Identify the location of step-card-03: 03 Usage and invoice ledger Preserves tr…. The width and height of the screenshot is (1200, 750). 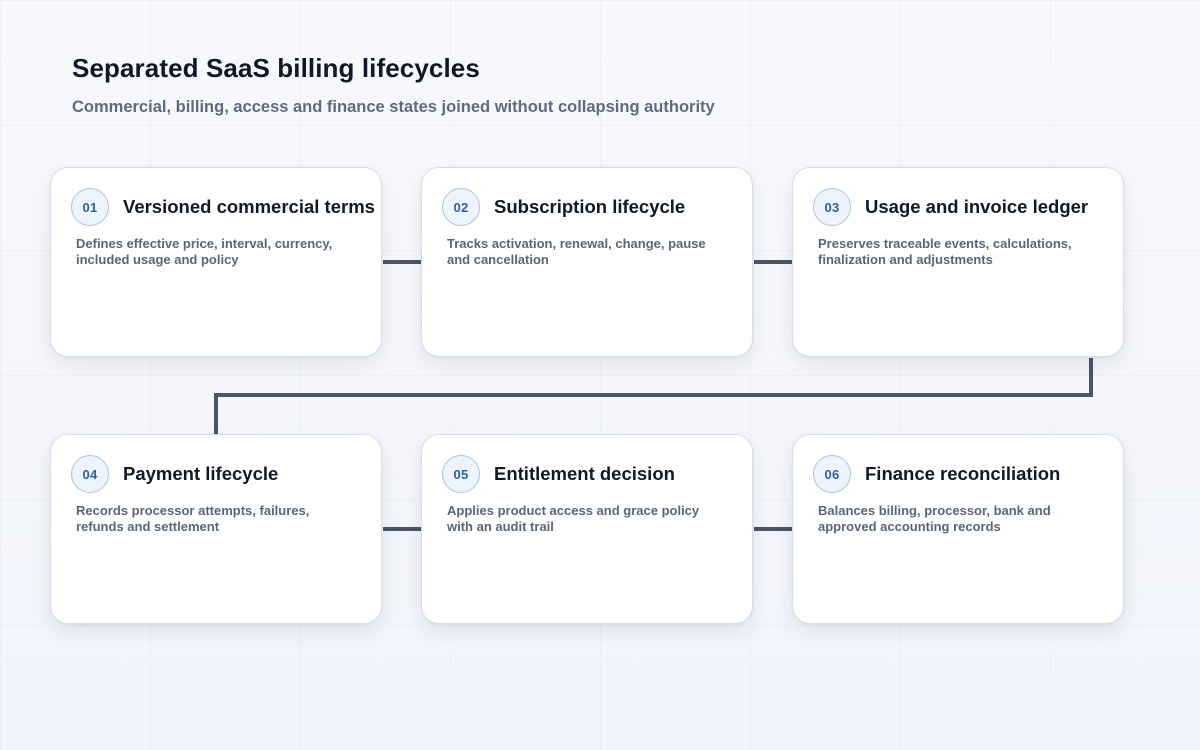
(958, 262).